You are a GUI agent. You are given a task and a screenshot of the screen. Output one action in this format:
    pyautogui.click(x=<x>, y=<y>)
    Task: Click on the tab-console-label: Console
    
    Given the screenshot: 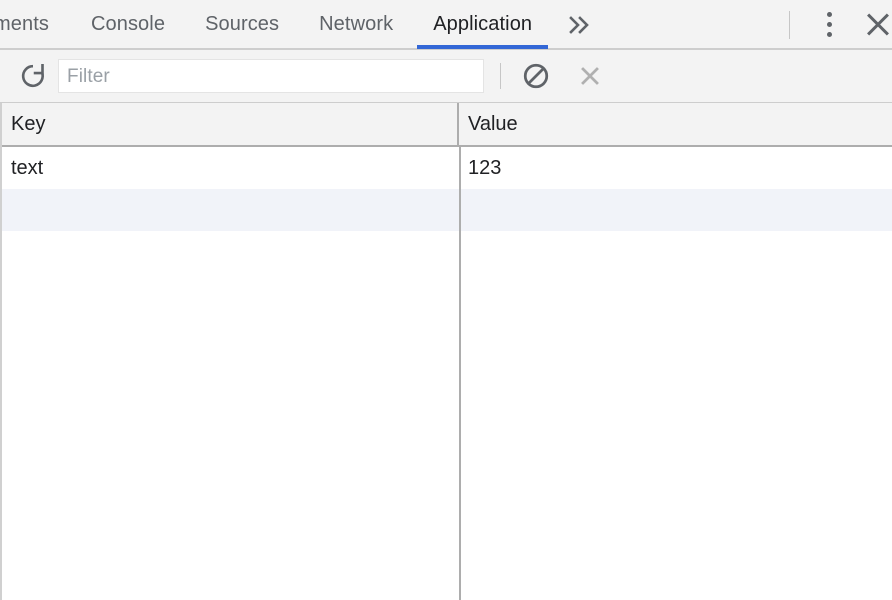 What is the action you would take?
    pyautogui.click(x=128, y=24)
    